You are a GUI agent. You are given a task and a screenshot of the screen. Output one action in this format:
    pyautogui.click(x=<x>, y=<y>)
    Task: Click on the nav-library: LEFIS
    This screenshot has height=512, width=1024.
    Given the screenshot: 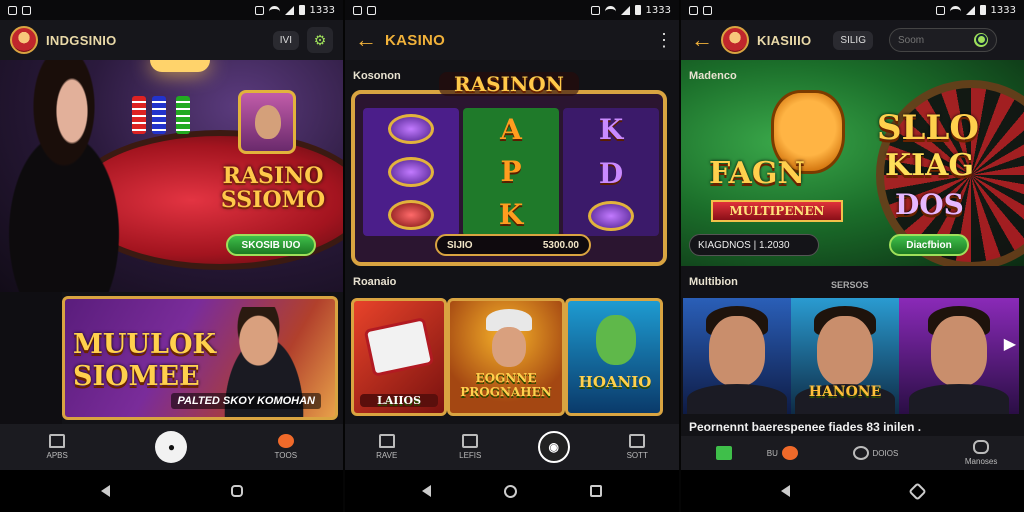 What is the action you would take?
    pyautogui.click(x=471, y=447)
    